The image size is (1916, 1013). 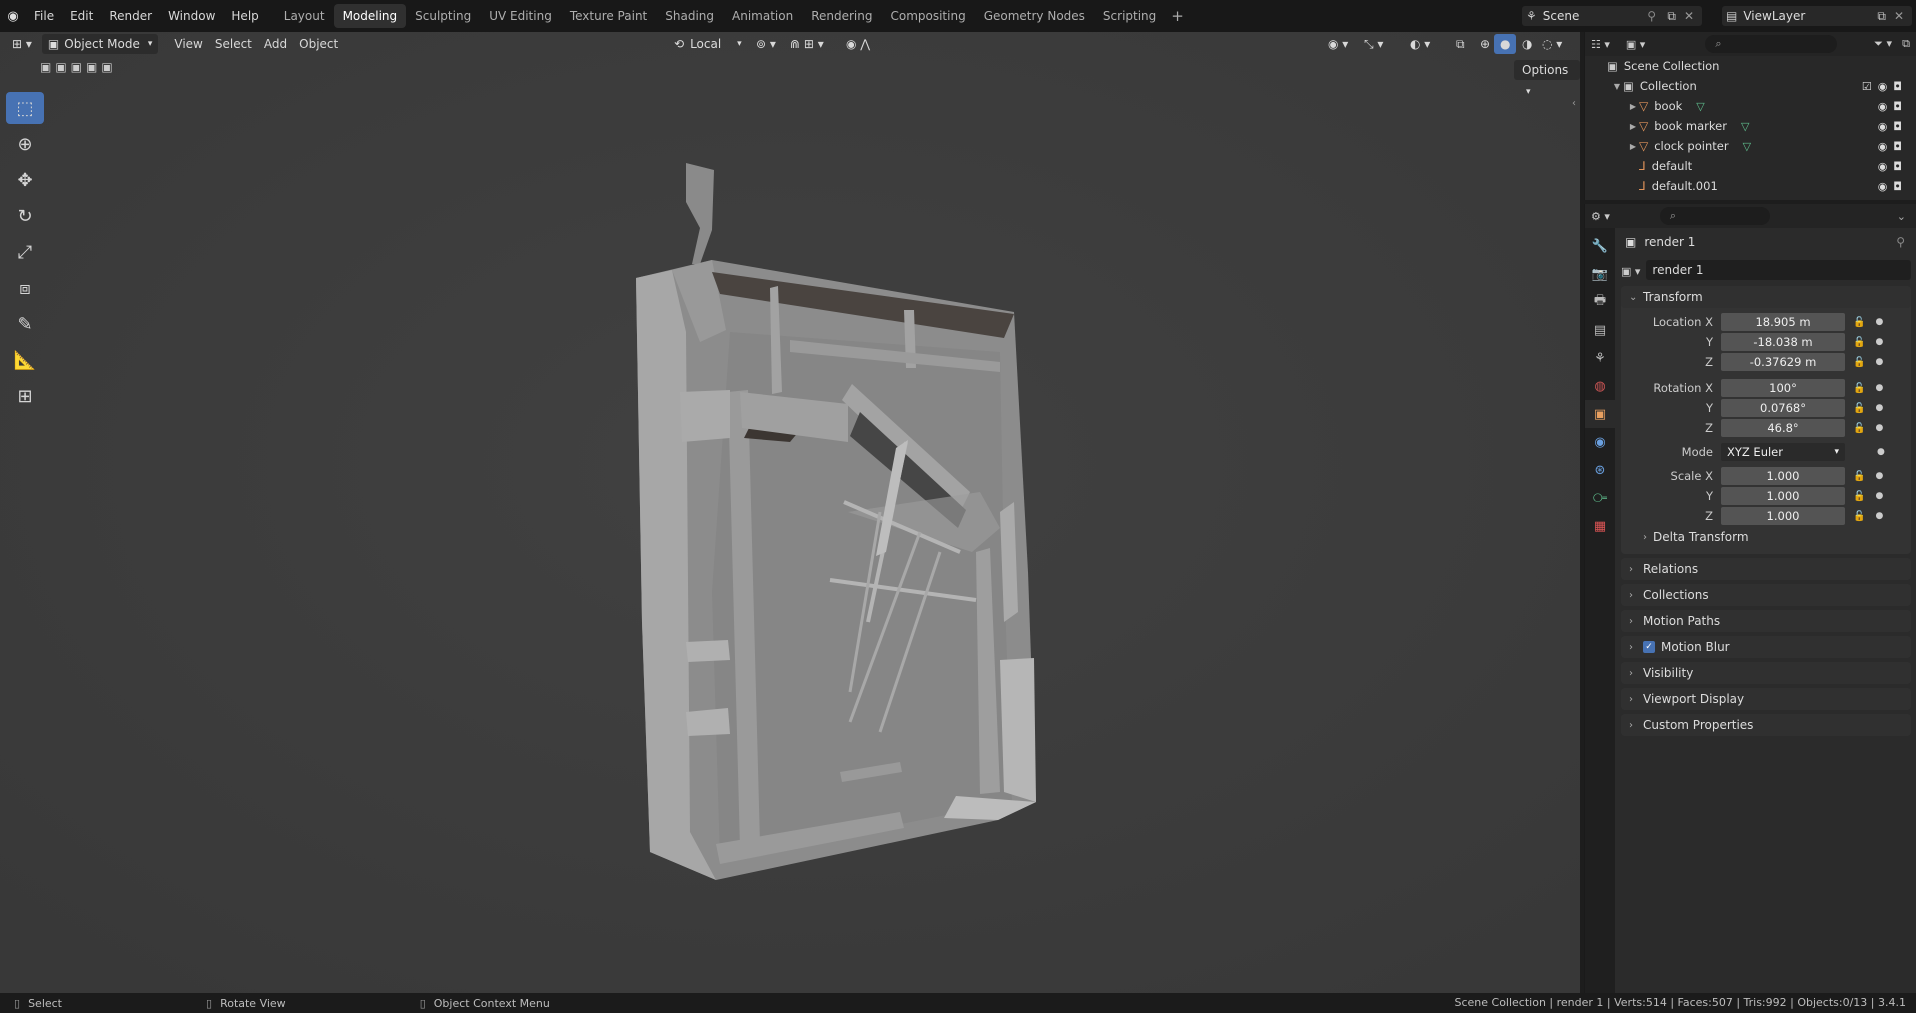 What do you see at coordinates (1783, 496) in the screenshot?
I see `scale-y-field: 1.000` at bounding box center [1783, 496].